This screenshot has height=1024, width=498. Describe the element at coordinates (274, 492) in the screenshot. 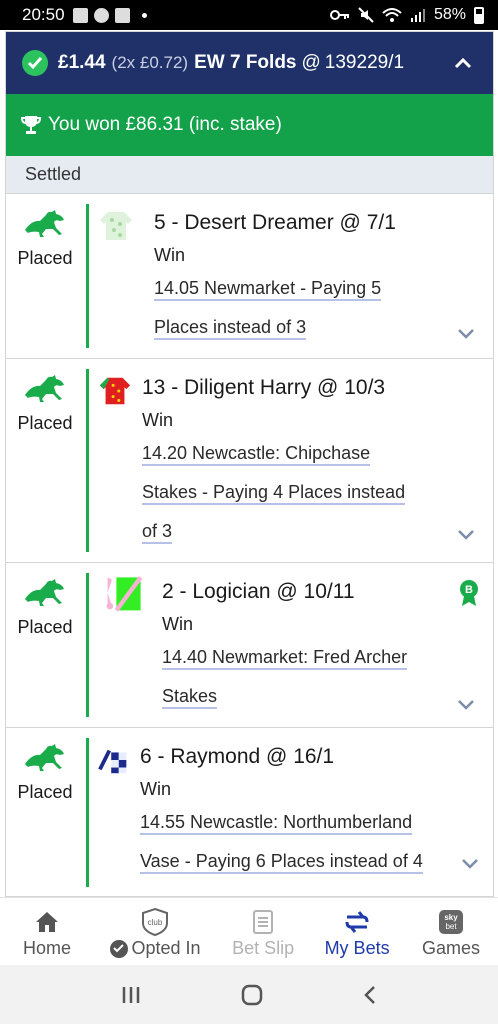

I see `leg-event-line: Stakes - Paying 4 Places instead` at that location.